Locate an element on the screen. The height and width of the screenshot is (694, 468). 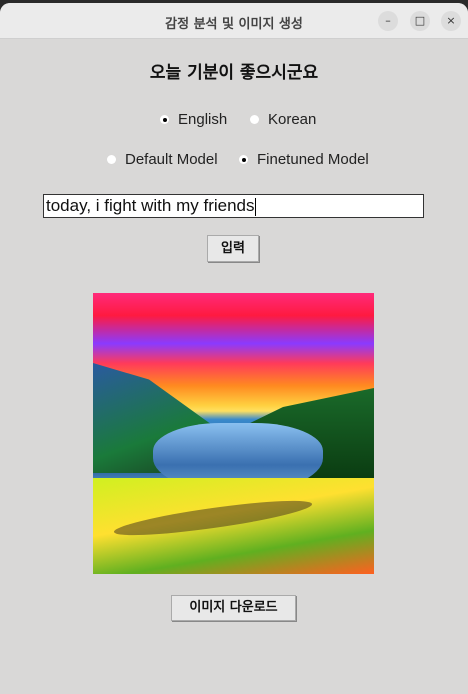
sentiment-heading: 오늘 기분이 좋으시군요 is located at coordinates (234, 73).